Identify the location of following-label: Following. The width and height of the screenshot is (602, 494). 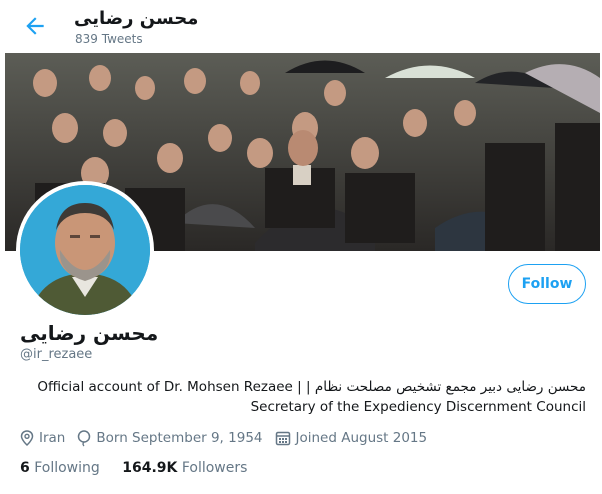
(67, 468).